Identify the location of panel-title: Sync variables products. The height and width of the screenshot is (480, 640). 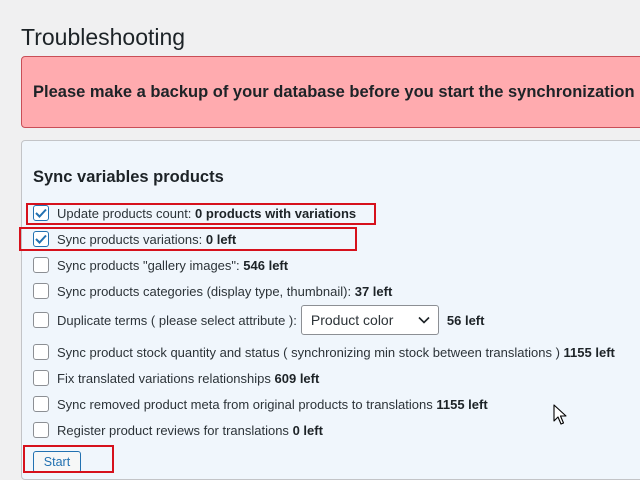
(128, 177).